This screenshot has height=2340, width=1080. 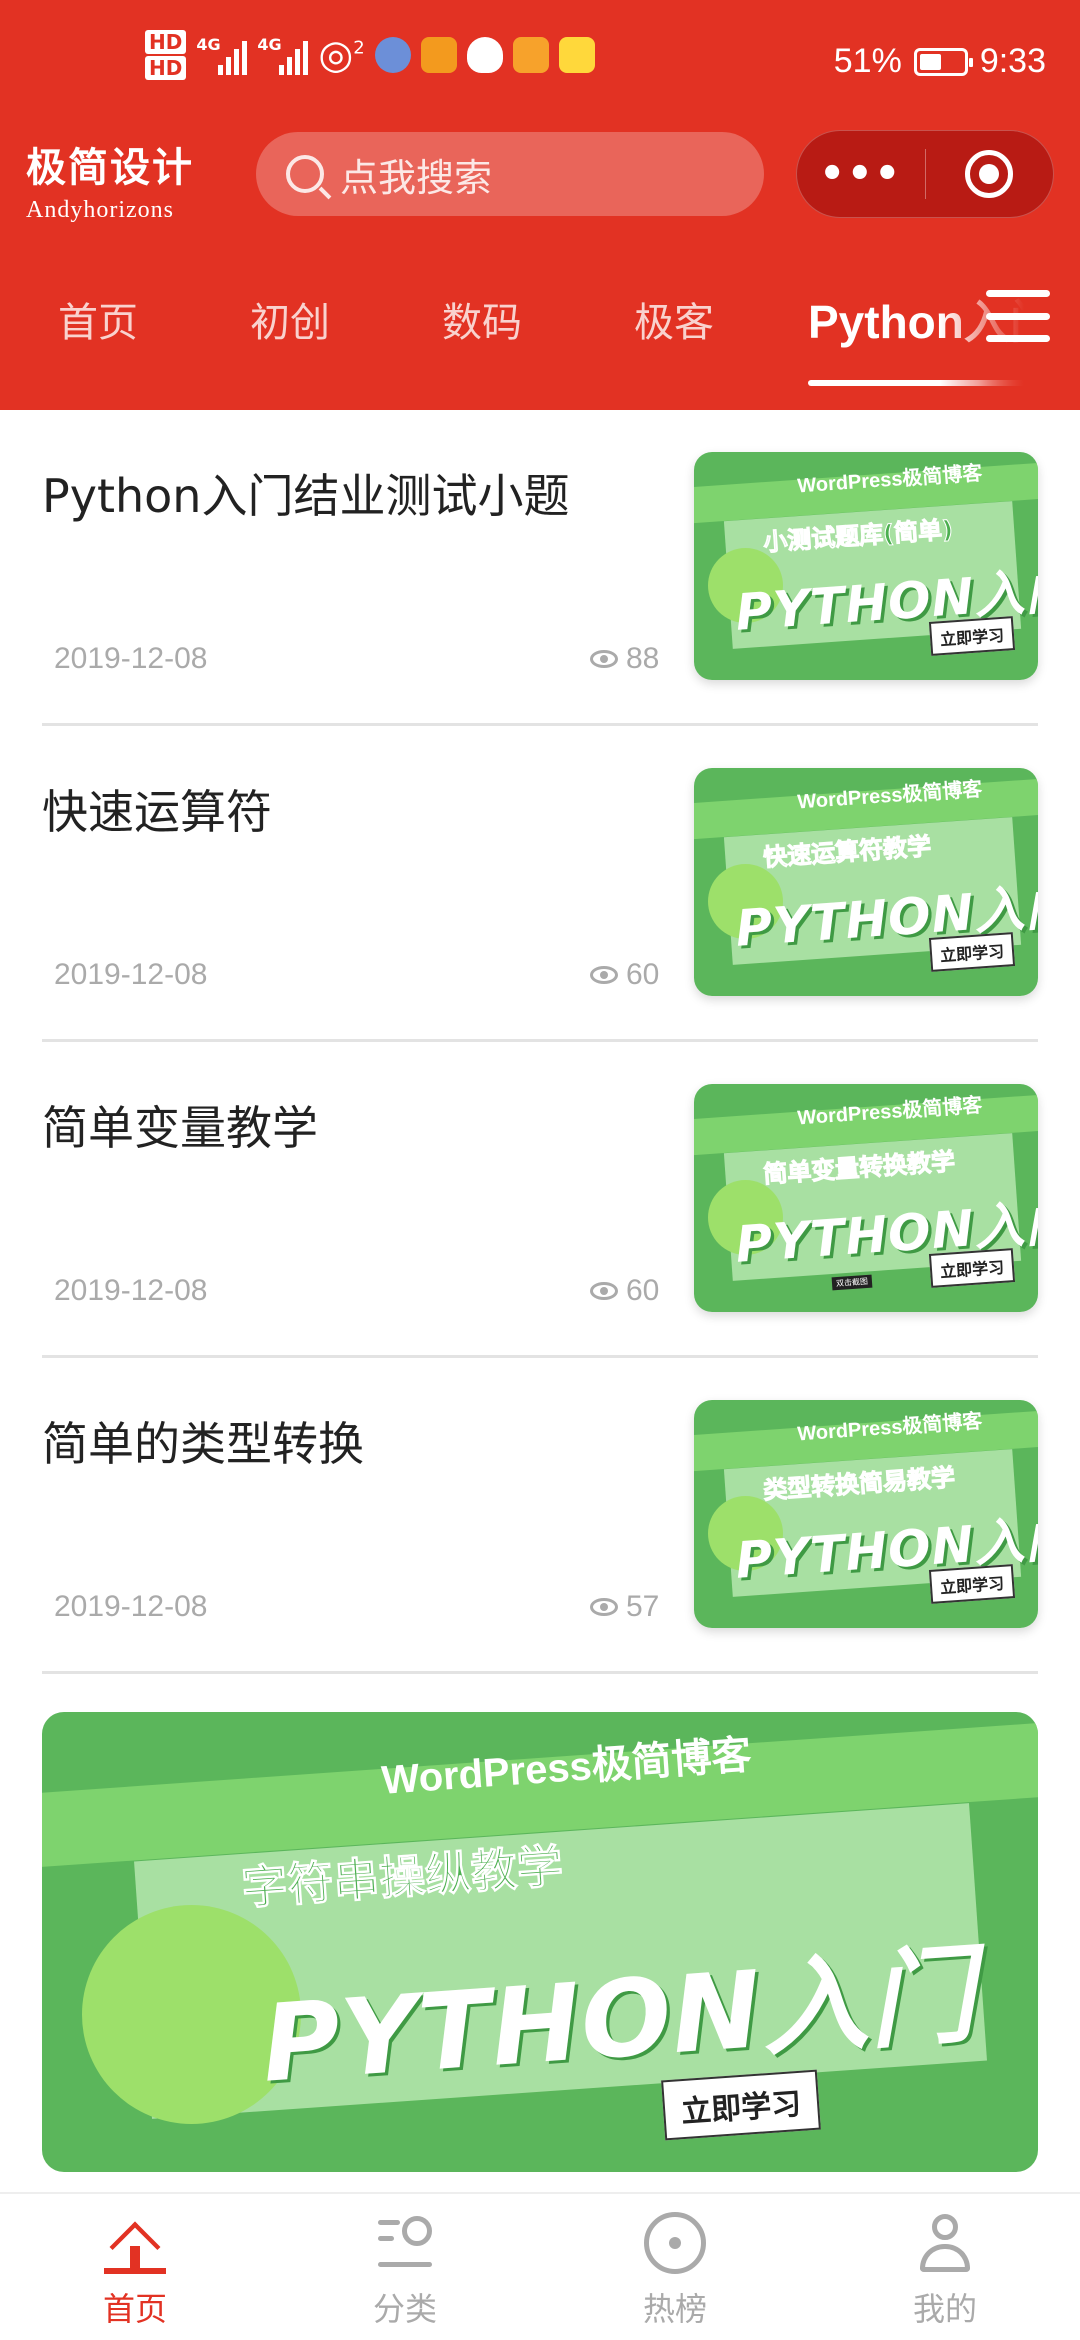 I want to click on nav-category: 分类, so click(x=405, y=2271).